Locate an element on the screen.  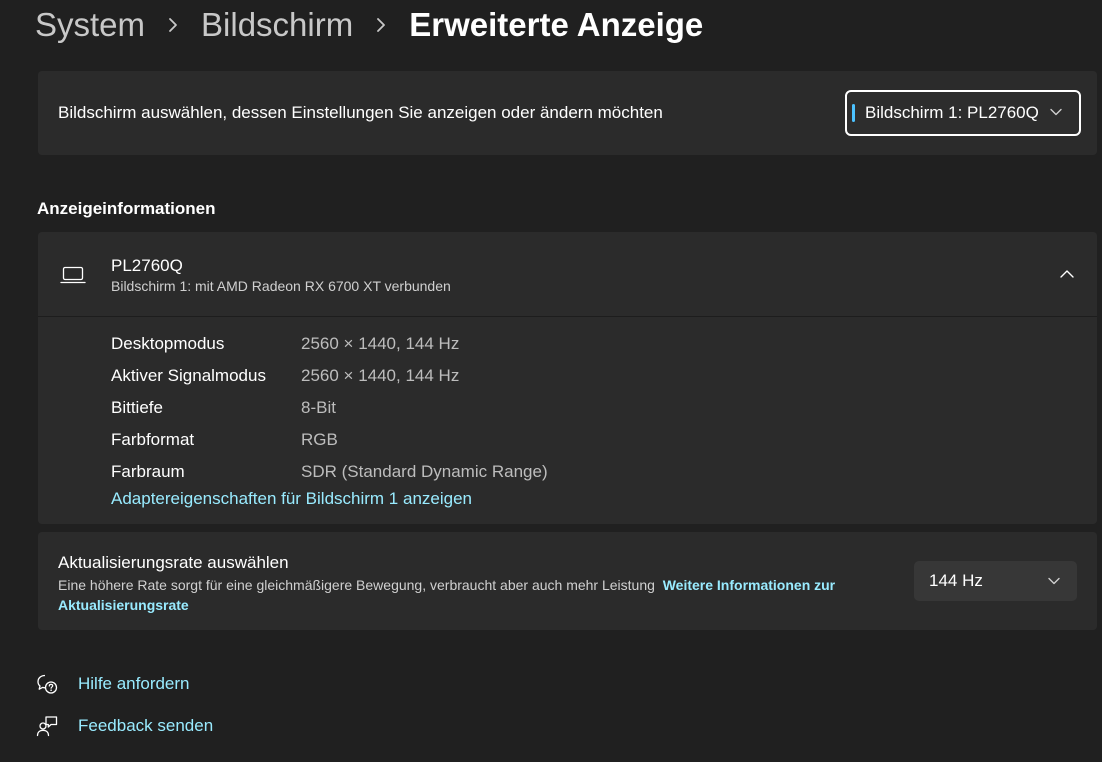
info-row: Farbformat RGB is located at coordinates (329, 440).